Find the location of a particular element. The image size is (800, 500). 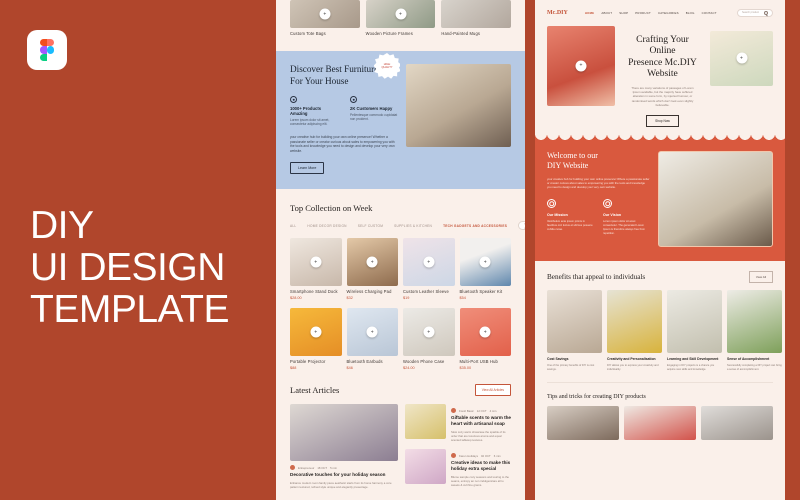

nav-item-shop: SHOP is located at coordinates (623, 13).